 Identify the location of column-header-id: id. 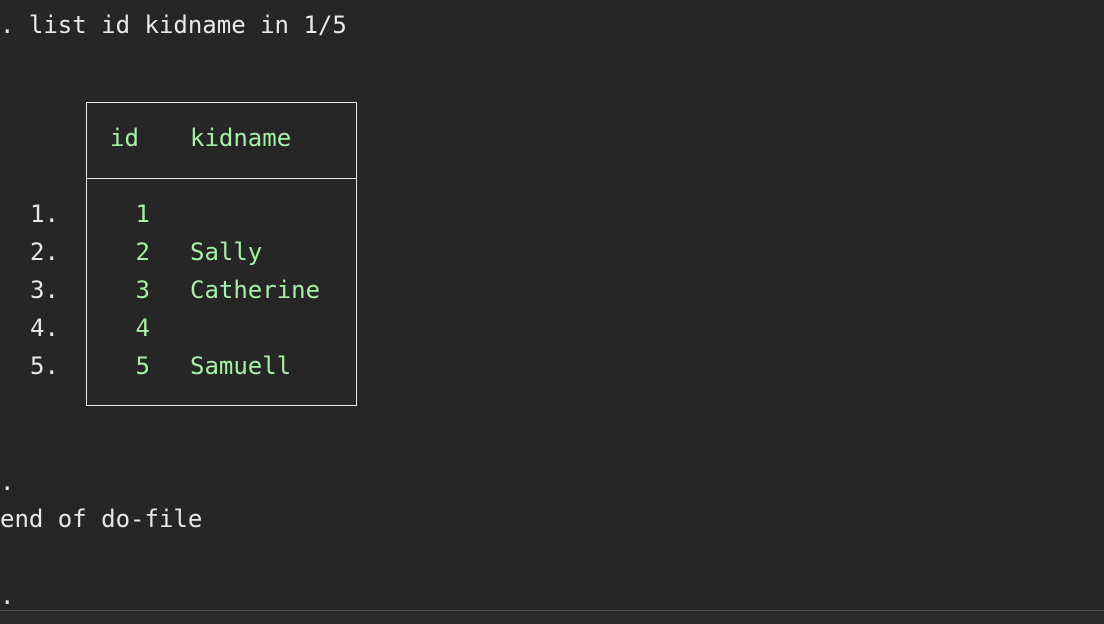
(124, 138).